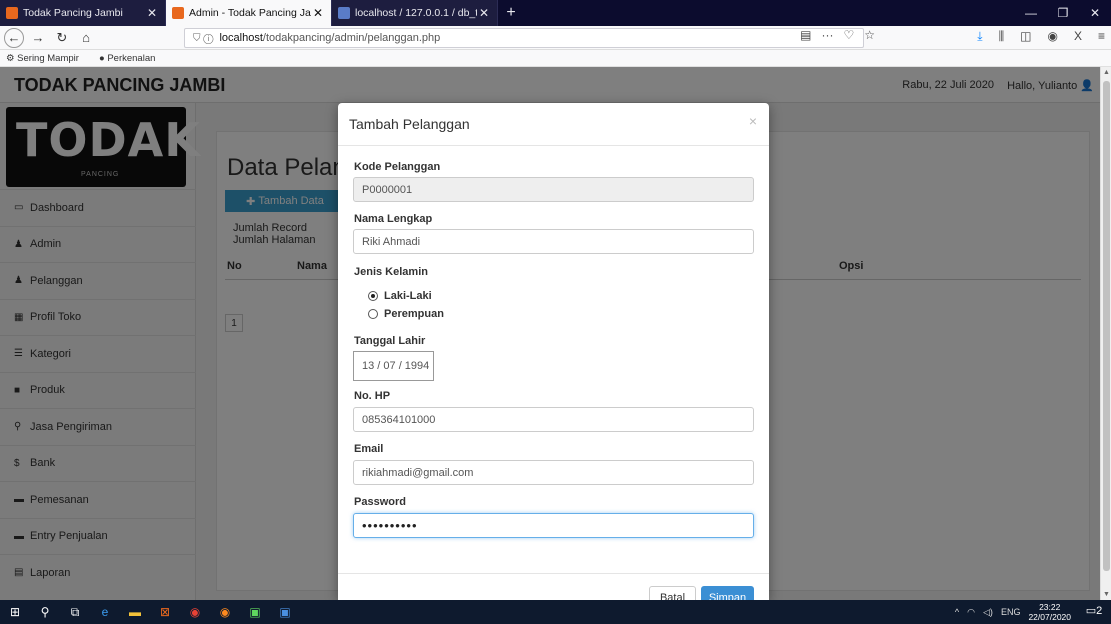 Image resolution: width=1111 pixels, height=624 pixels. What do you see at coordinates (165, 612) in the screenshot?
I see `xampp-icon: ⊠` at bounding box center [165, 612].